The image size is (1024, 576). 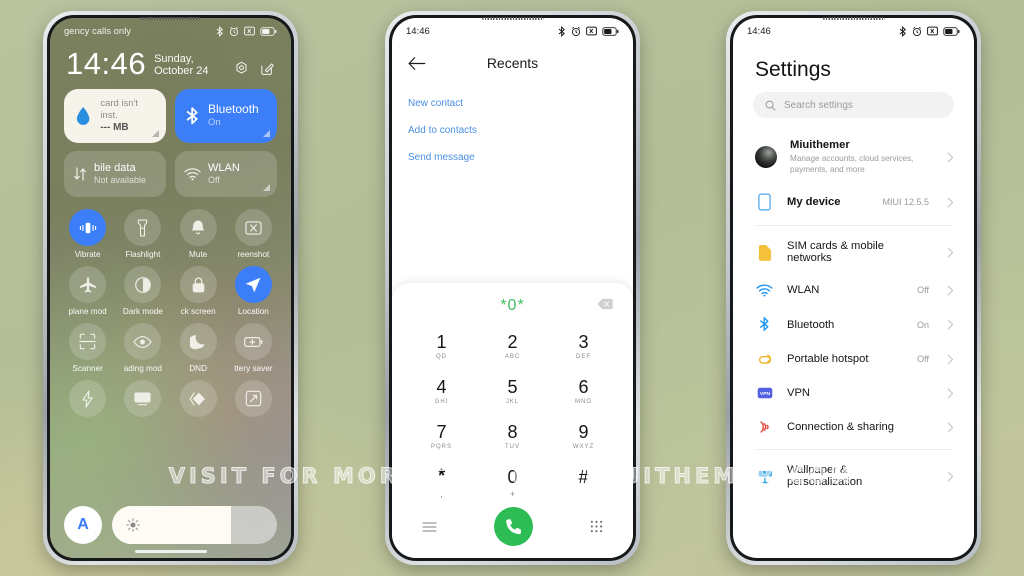 I want to click on qs-toggle-reading-mode: ading mod, so click(x=142, y=348).